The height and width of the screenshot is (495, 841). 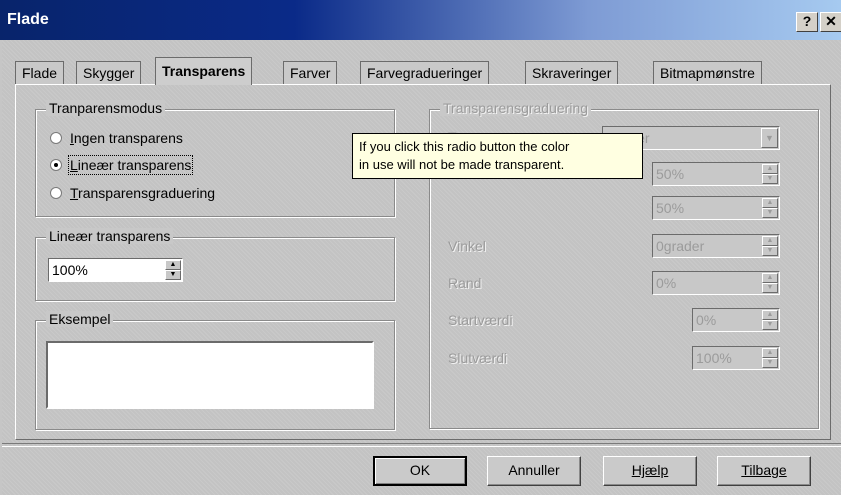 What do you see at coordinates (210, 375) in the screenshot?
I see `example-preview` at bounding box center [210, 375].